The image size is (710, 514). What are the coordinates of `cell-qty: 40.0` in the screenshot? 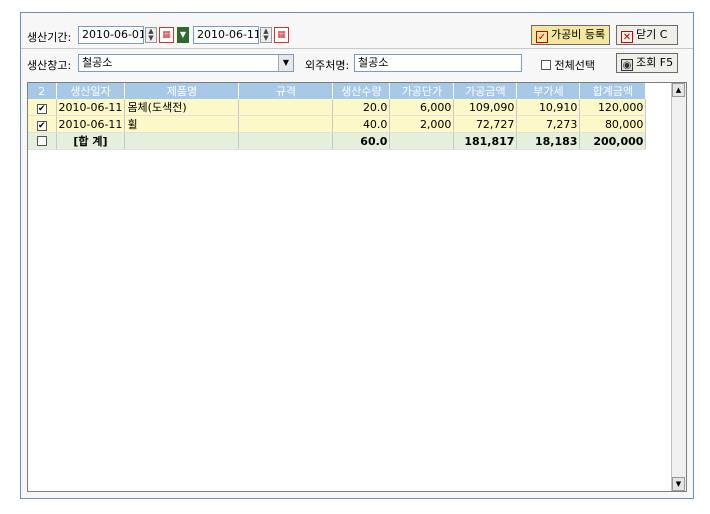 It's located at (361, 124).